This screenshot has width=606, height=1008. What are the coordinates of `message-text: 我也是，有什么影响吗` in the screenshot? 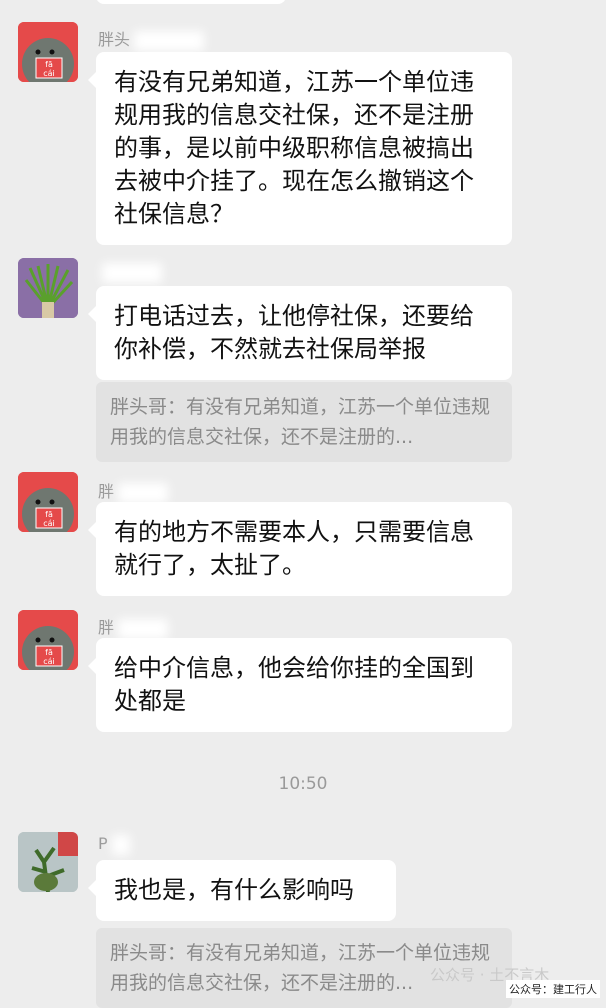 It's located at (234, 890).